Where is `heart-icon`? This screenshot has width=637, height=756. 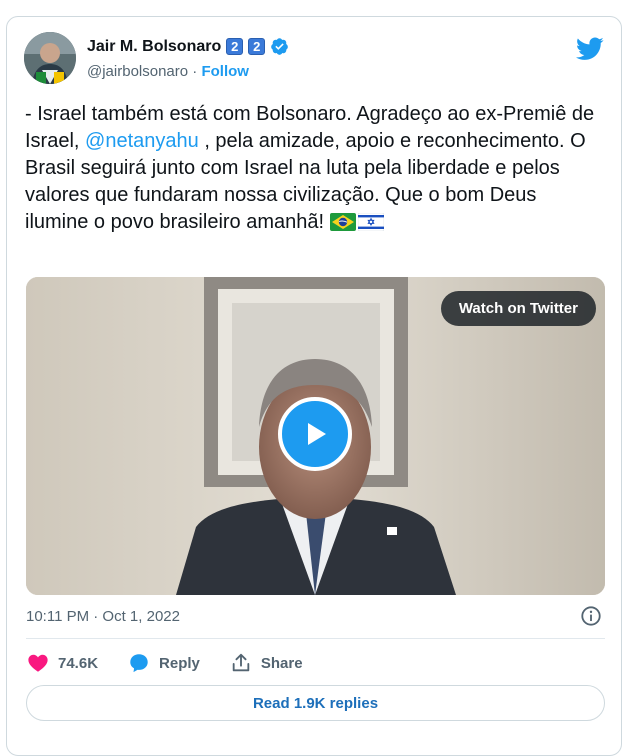 heart-icon is located at coordinates (38, 663).